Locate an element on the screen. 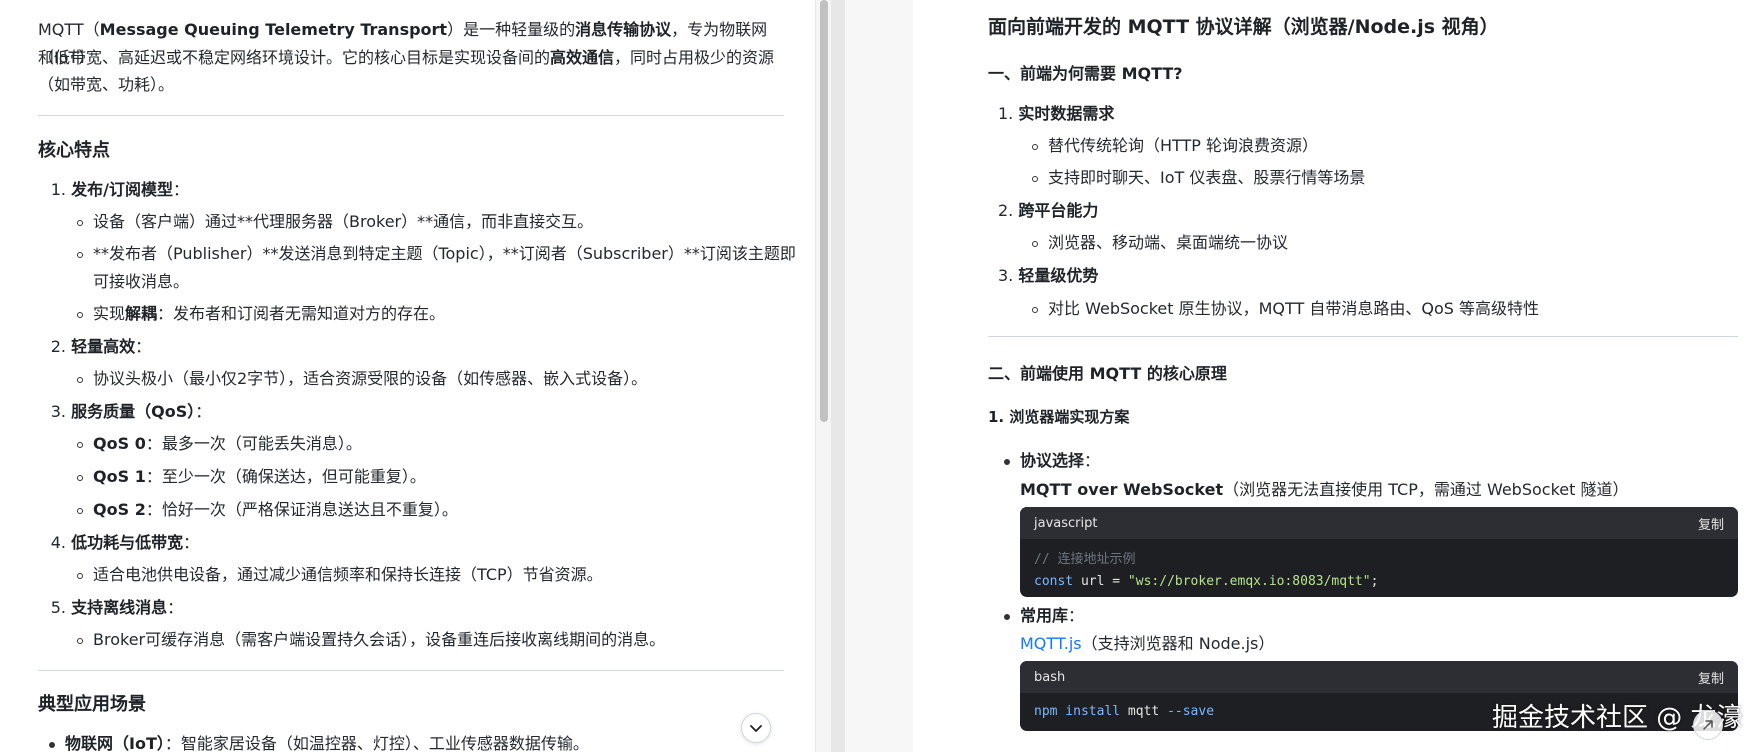  chevron-down-icon is located at coordinates (756, 728).